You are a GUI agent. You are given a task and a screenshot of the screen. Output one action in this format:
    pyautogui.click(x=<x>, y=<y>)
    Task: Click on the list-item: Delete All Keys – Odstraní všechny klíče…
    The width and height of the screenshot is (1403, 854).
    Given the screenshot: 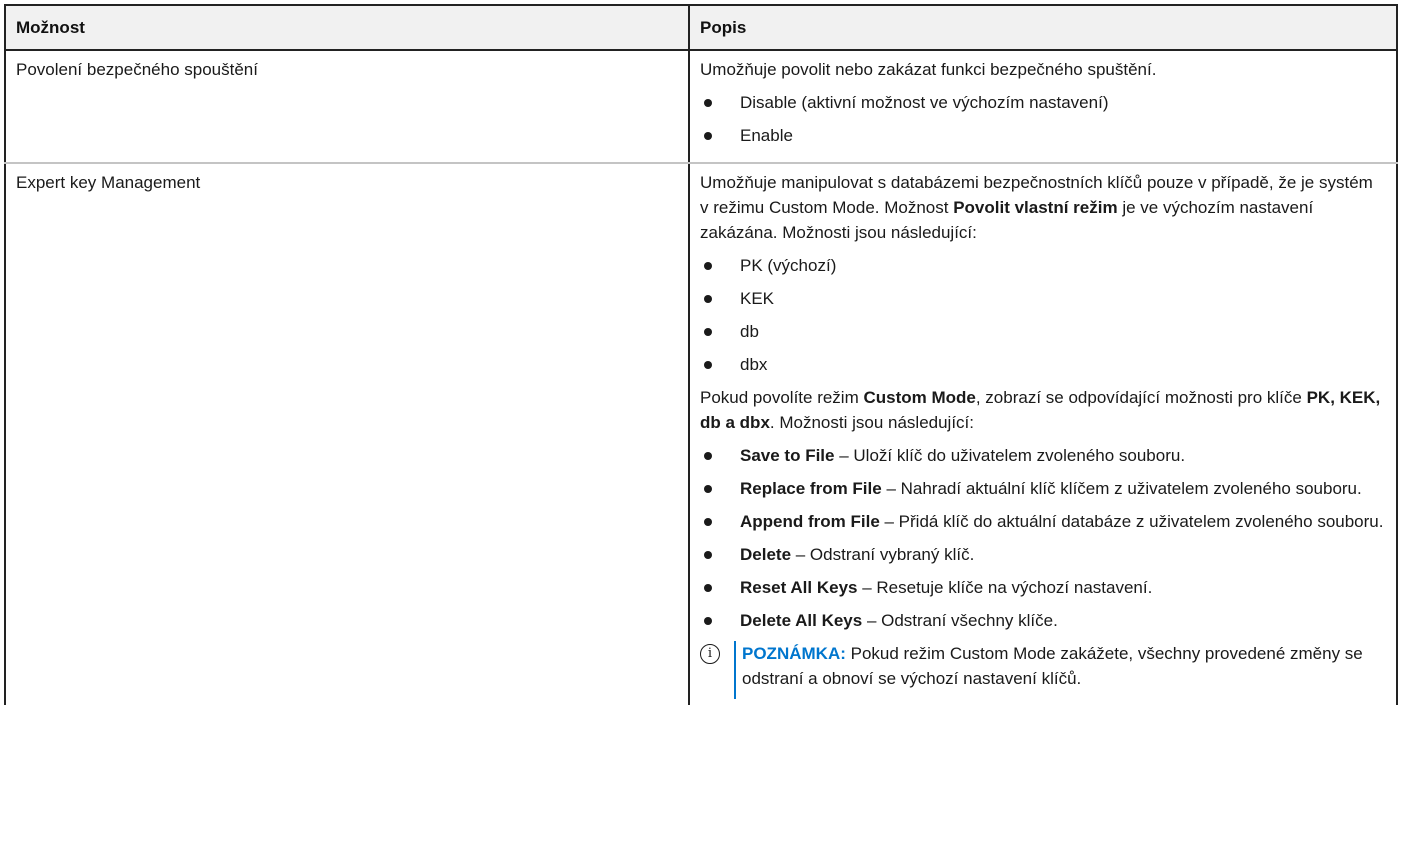 What is the action you would take?
    pyautogui.click(x=1043, y=620)
    